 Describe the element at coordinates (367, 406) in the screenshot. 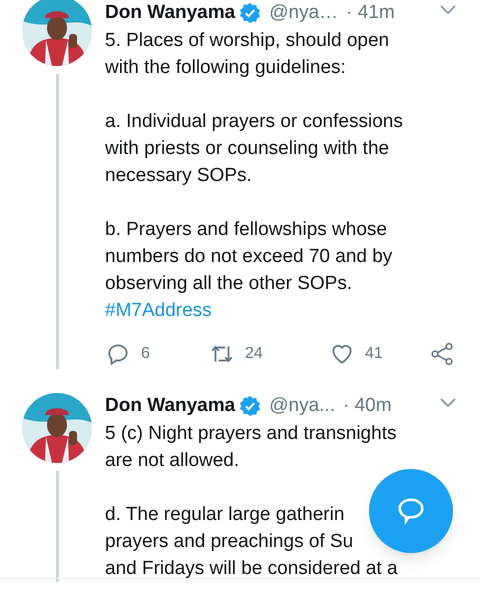

I see `tweet-time: · 40m` at that location.